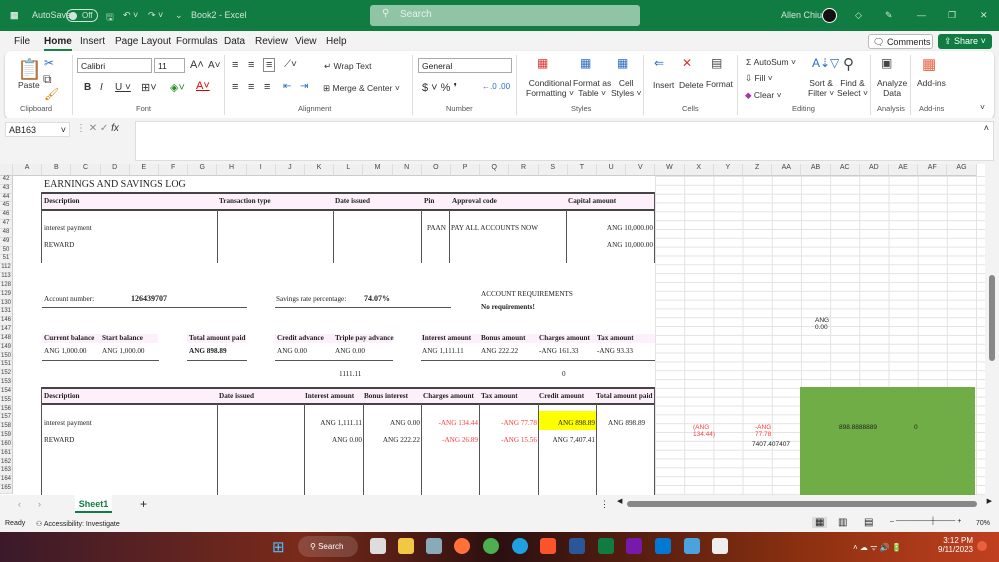  What do you see at coordinates (466, 170) in the screenshot?
I see `column-header: P` at bounding box center [466, 170].